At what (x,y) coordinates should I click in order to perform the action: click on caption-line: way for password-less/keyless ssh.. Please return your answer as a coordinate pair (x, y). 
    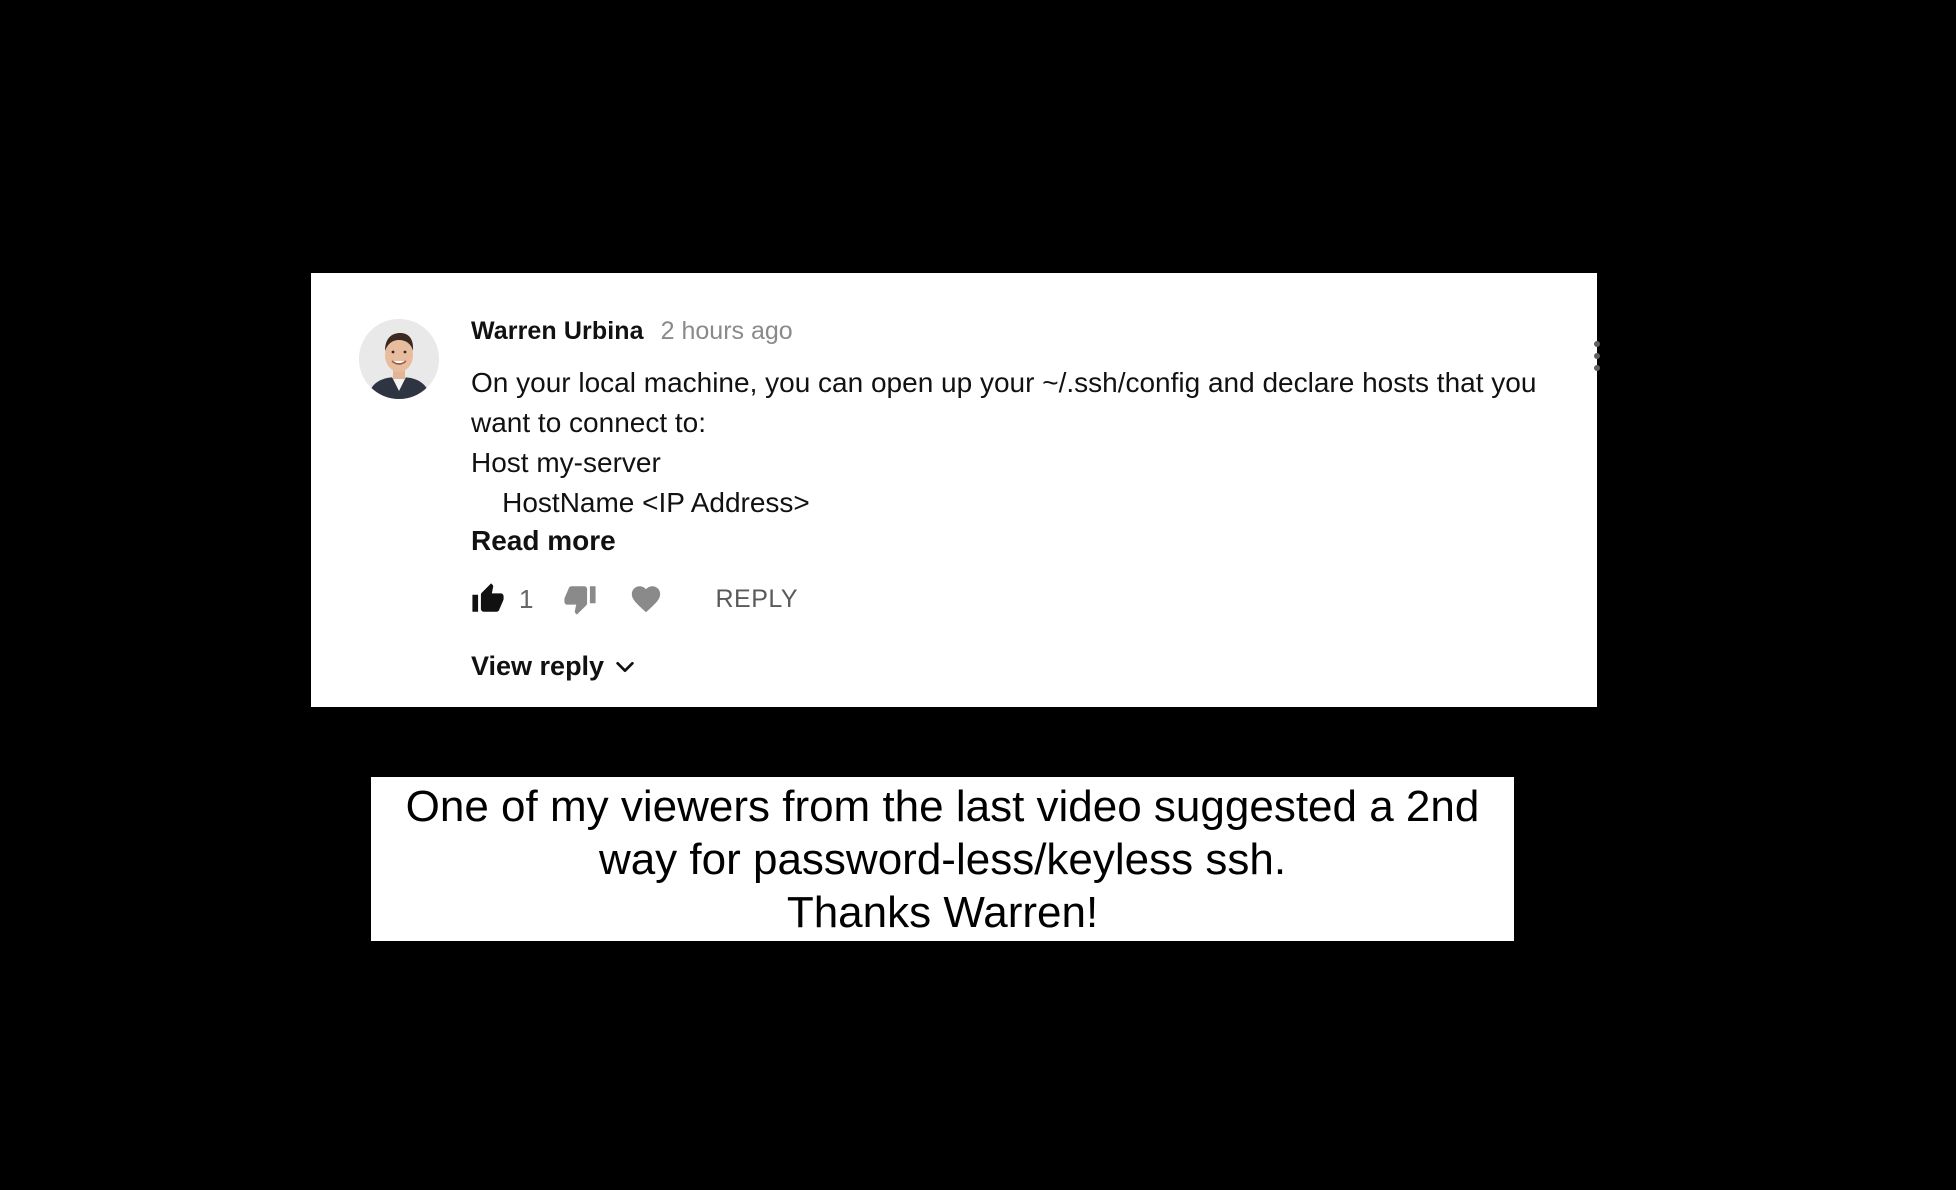
    Looking at the image, I should click on (942, 859).